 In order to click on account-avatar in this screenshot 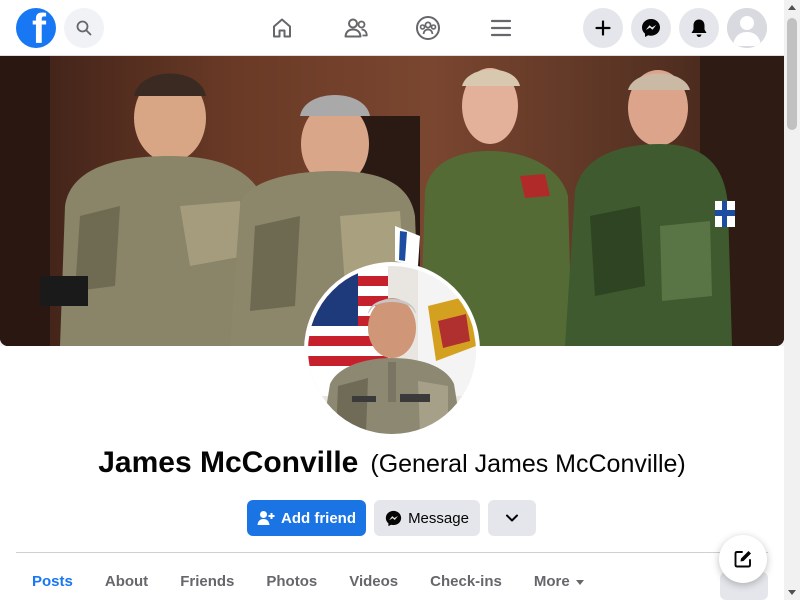, I will do `click(747, 28)`.